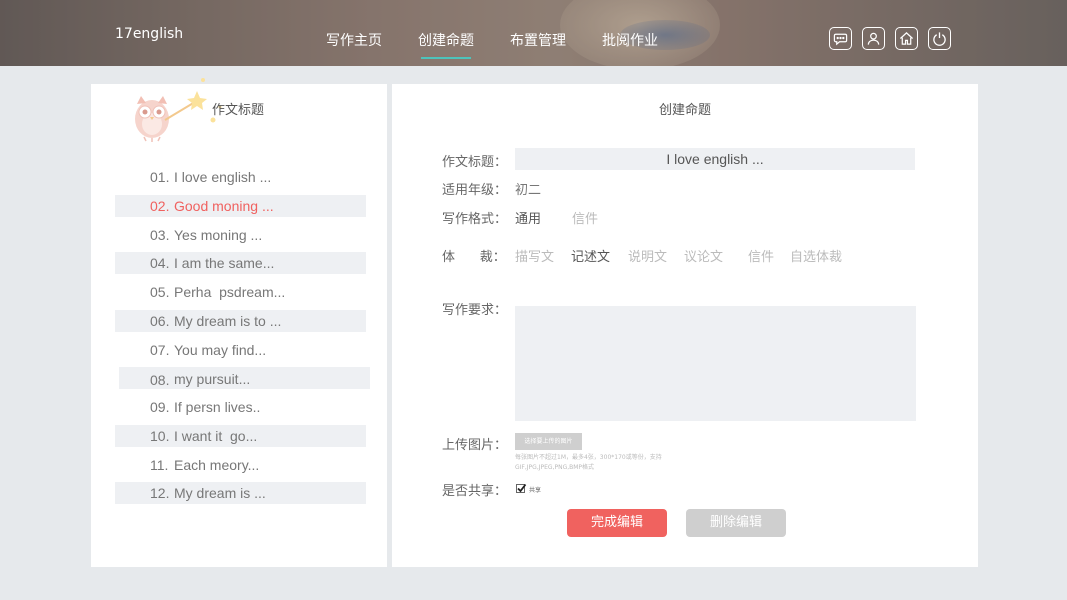 The image size is (1067, 600). What do you see at coordinates (149, 34) in the screenshot?
I see `app-logo: 17english` at bounding box center [149, 34].